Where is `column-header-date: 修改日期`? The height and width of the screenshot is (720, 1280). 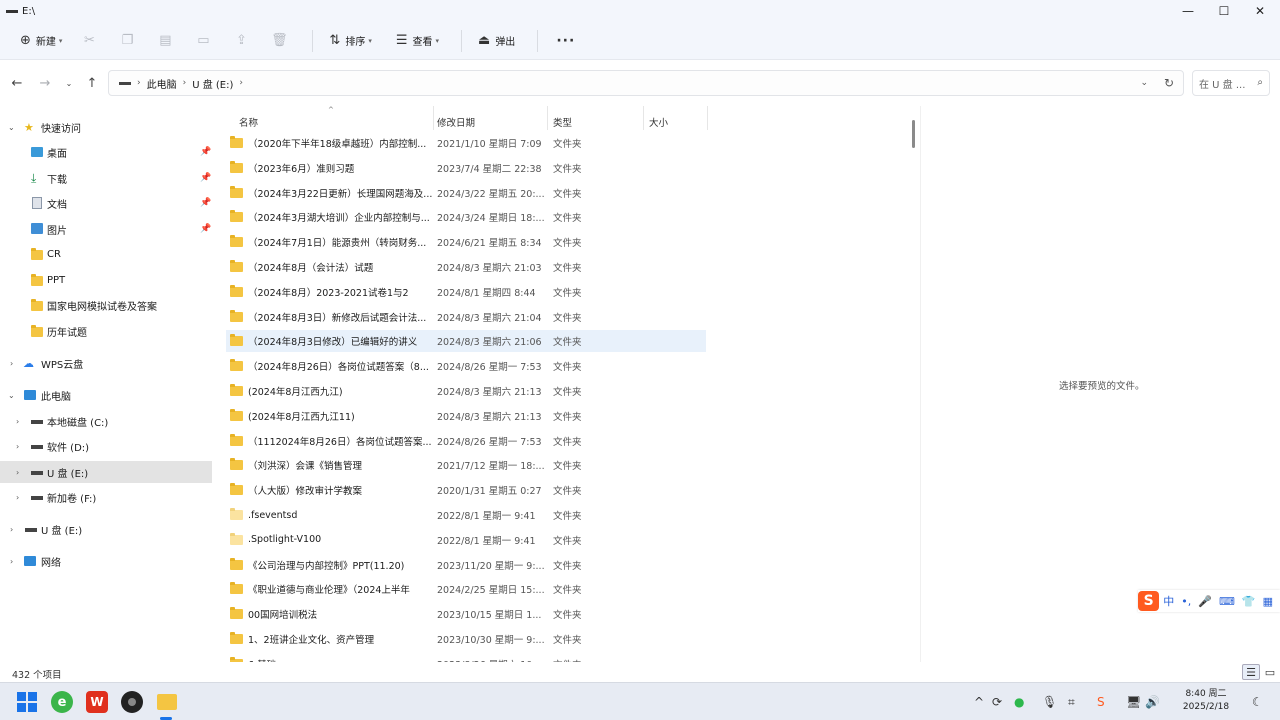 column-header-date: 修改日期 is located at coordinates (456, 122).